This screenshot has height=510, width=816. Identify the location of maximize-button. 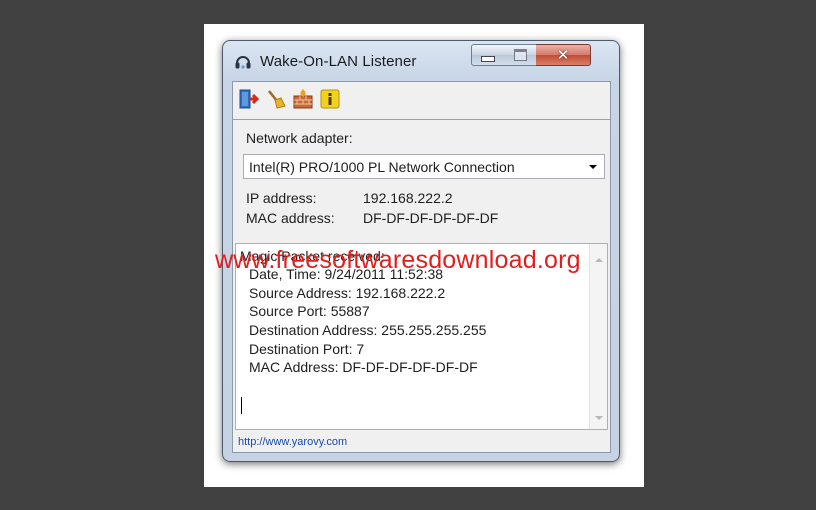
(520, 55).